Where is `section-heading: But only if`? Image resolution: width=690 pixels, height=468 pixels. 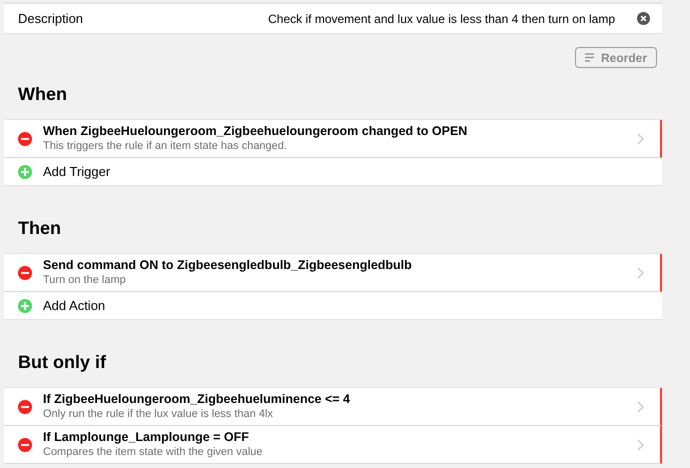 section-heading: But only if is located at coordinates (62, 362).